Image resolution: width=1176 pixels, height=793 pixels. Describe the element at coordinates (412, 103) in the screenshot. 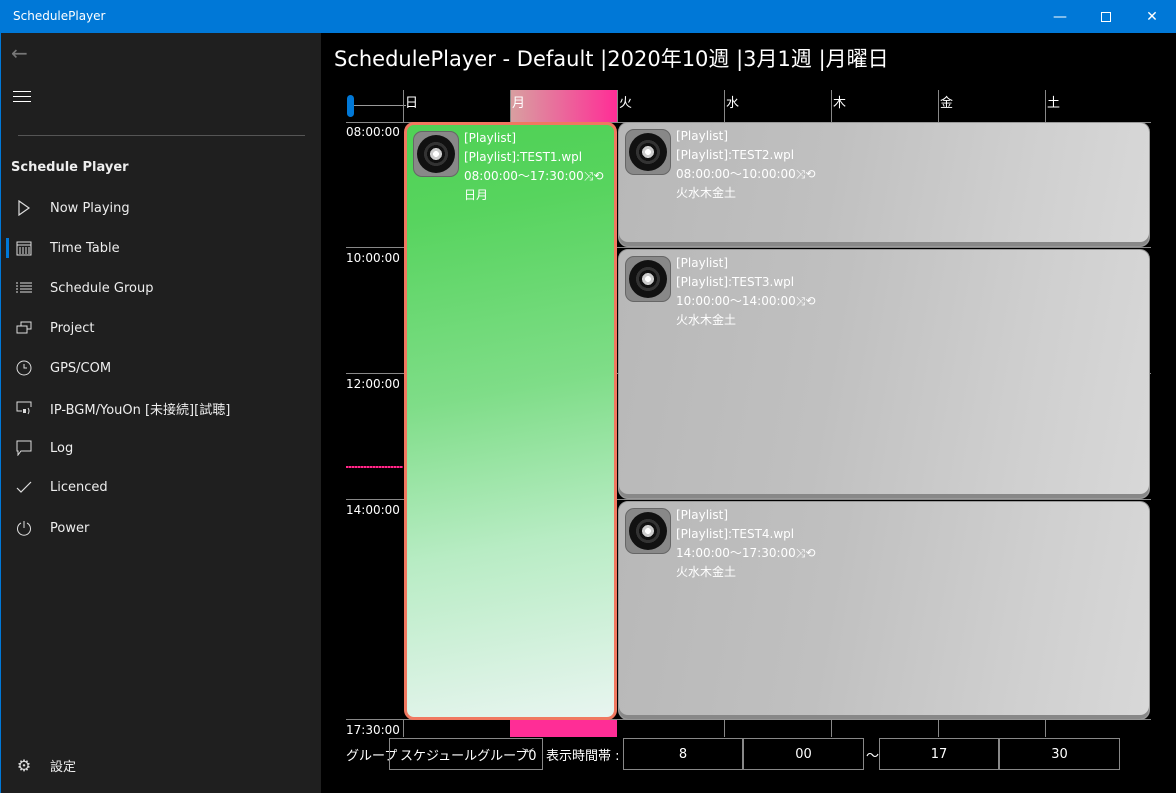

I see `day-label: 日` at that location.